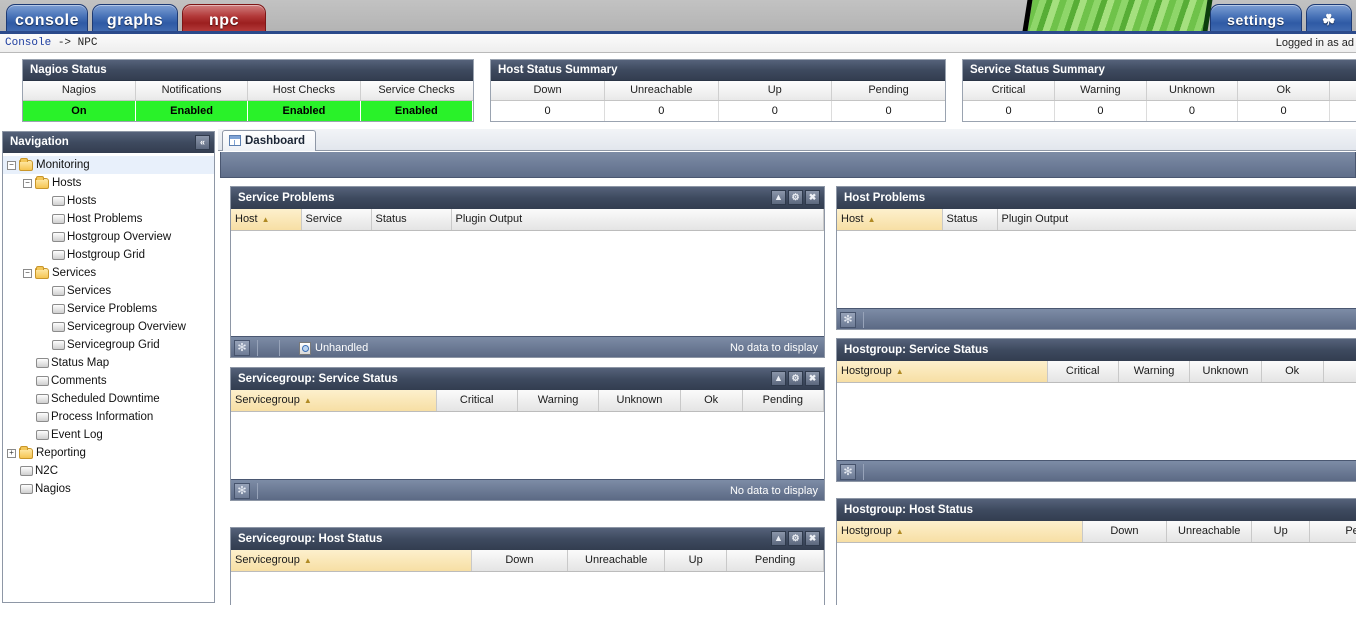 The height and width of the screenshot is (620, 1356). I want to click on tab-npc: npc, so click(224, 17).